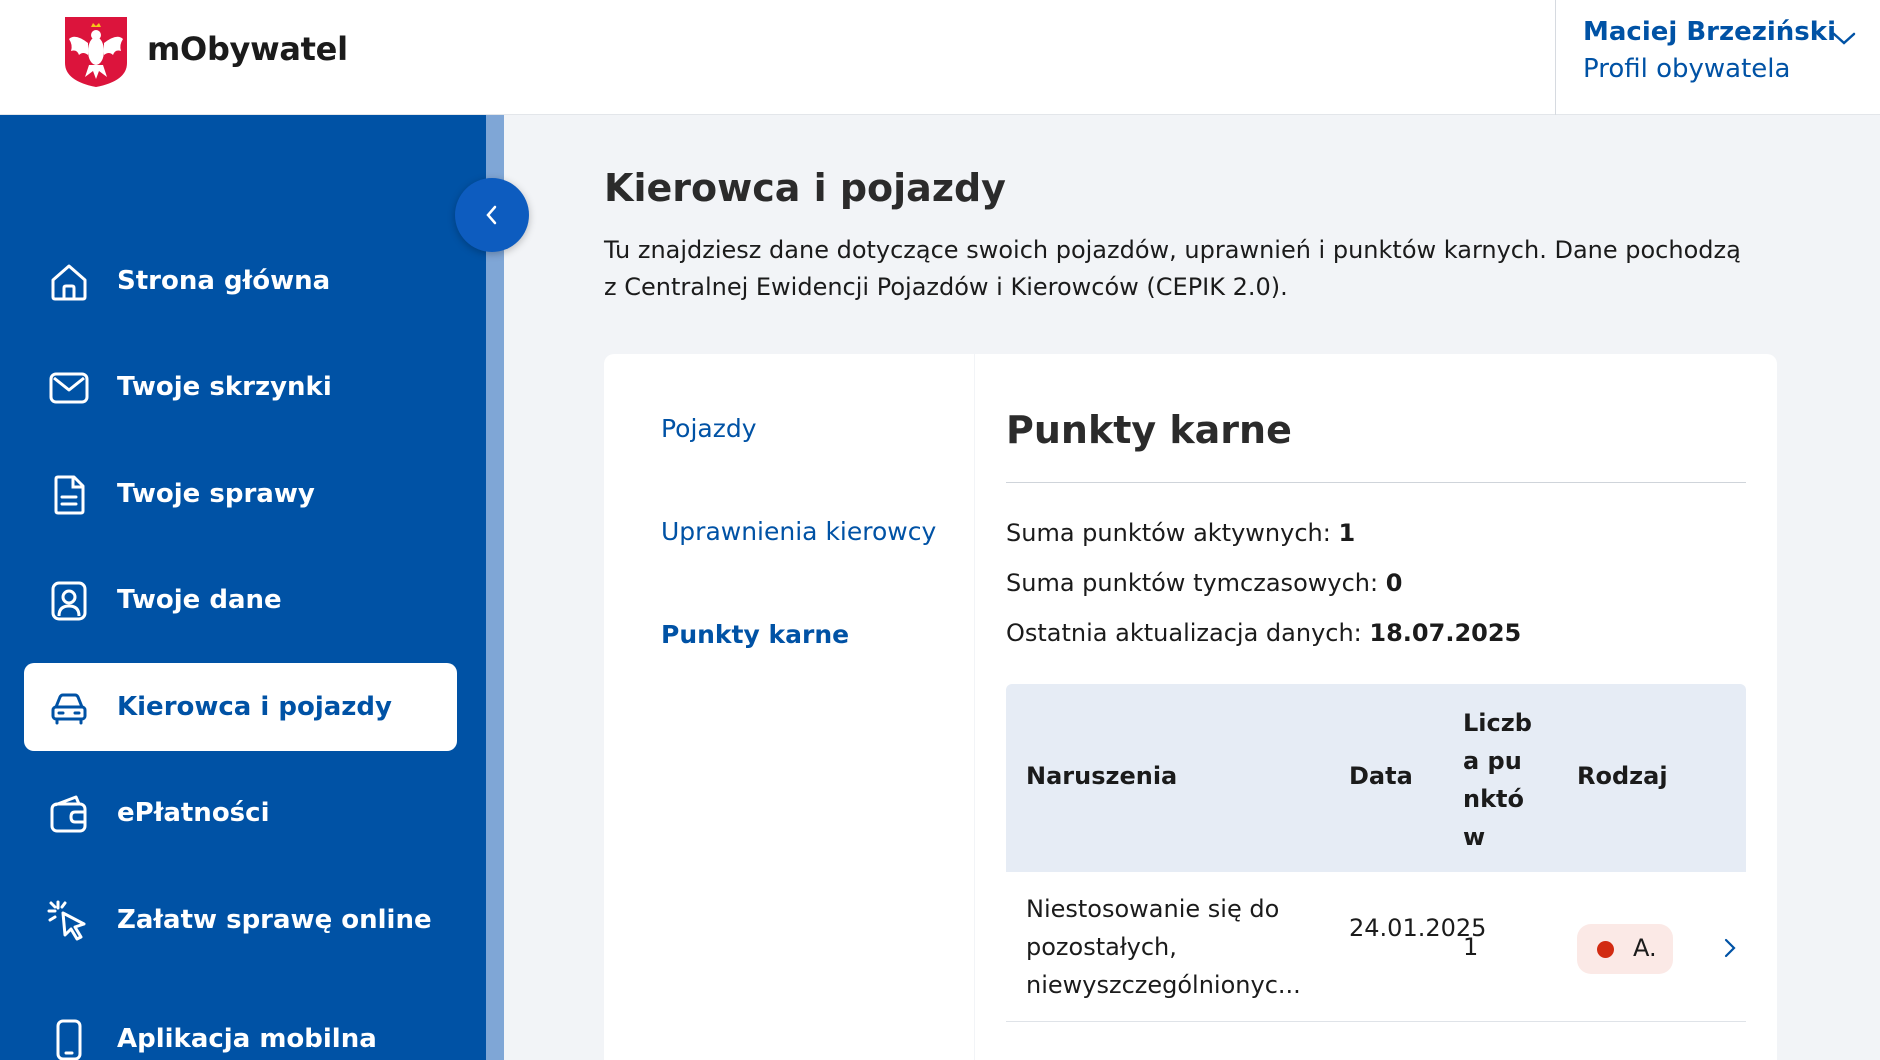 This screenshot has width=1880, height=1060. Describe the element at coordinates (69, 601) in the screenshot. I see `person-card-icon` at that location.